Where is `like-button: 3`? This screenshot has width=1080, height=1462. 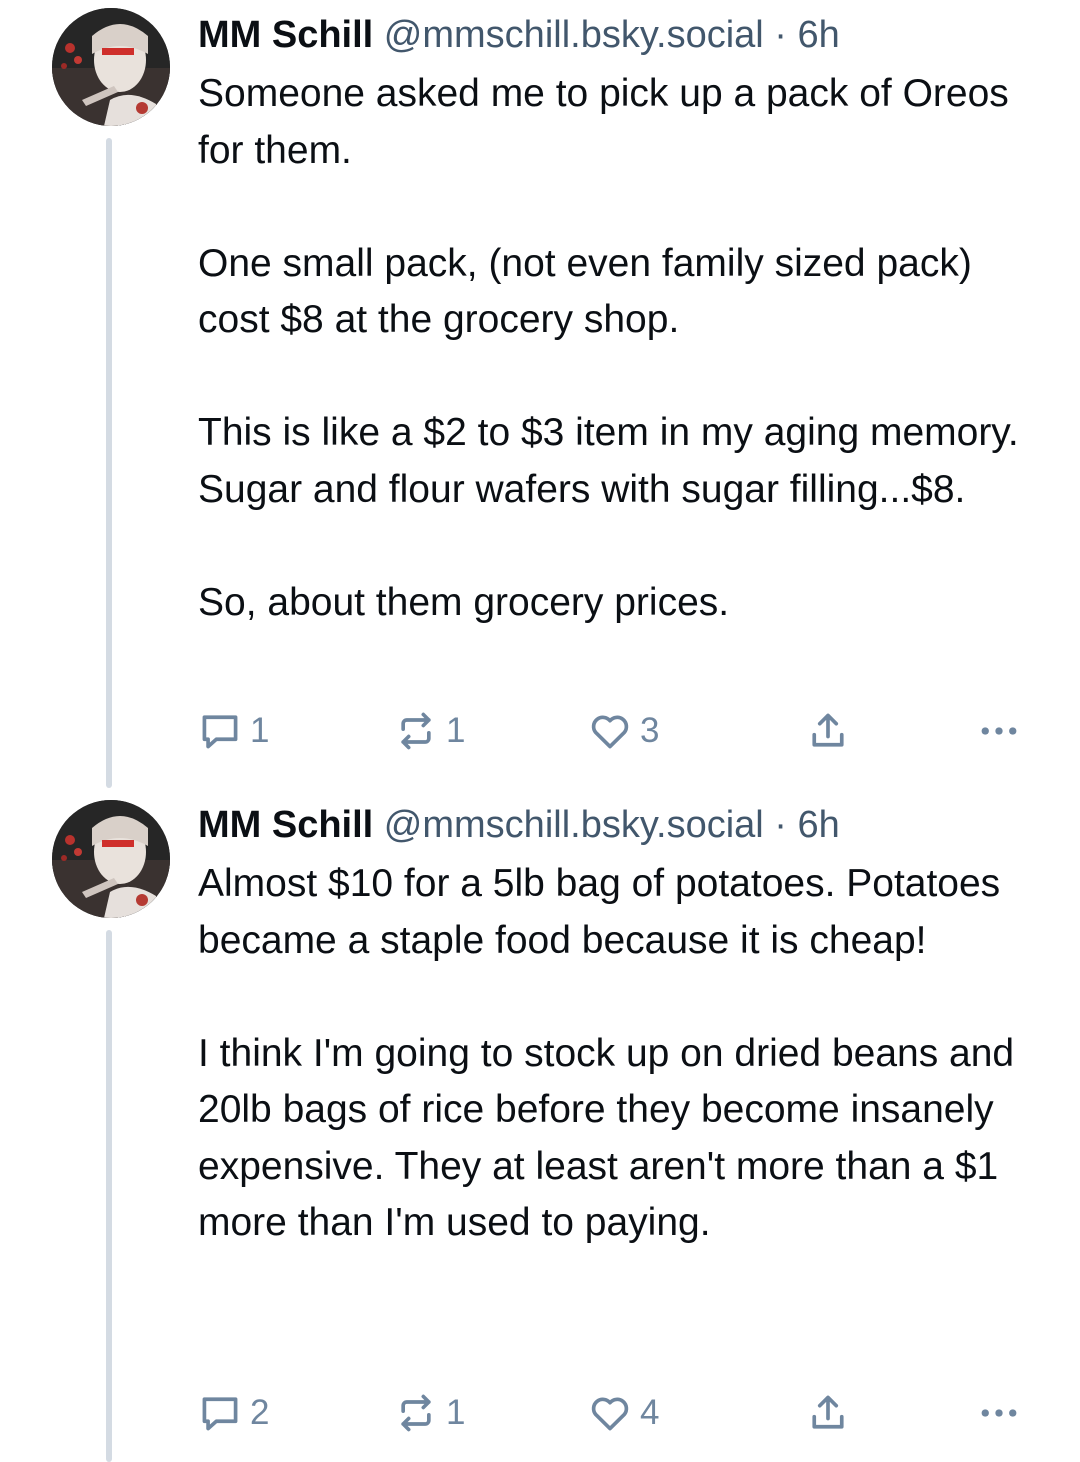
like-button: 3 is located at coordinates (623, 731).